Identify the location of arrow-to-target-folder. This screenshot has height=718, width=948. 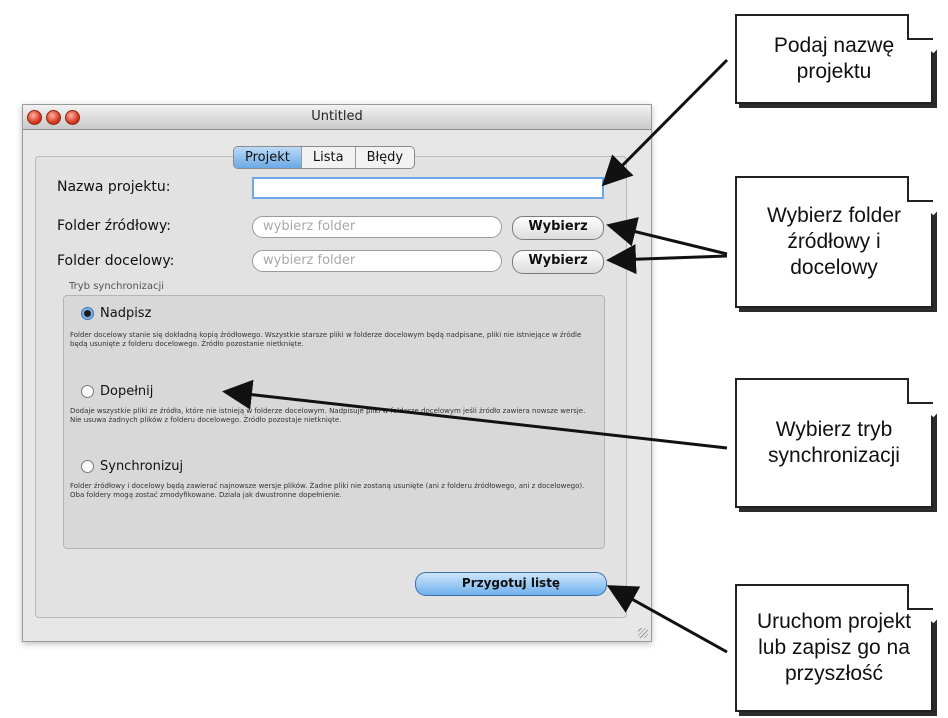
(667, 259).